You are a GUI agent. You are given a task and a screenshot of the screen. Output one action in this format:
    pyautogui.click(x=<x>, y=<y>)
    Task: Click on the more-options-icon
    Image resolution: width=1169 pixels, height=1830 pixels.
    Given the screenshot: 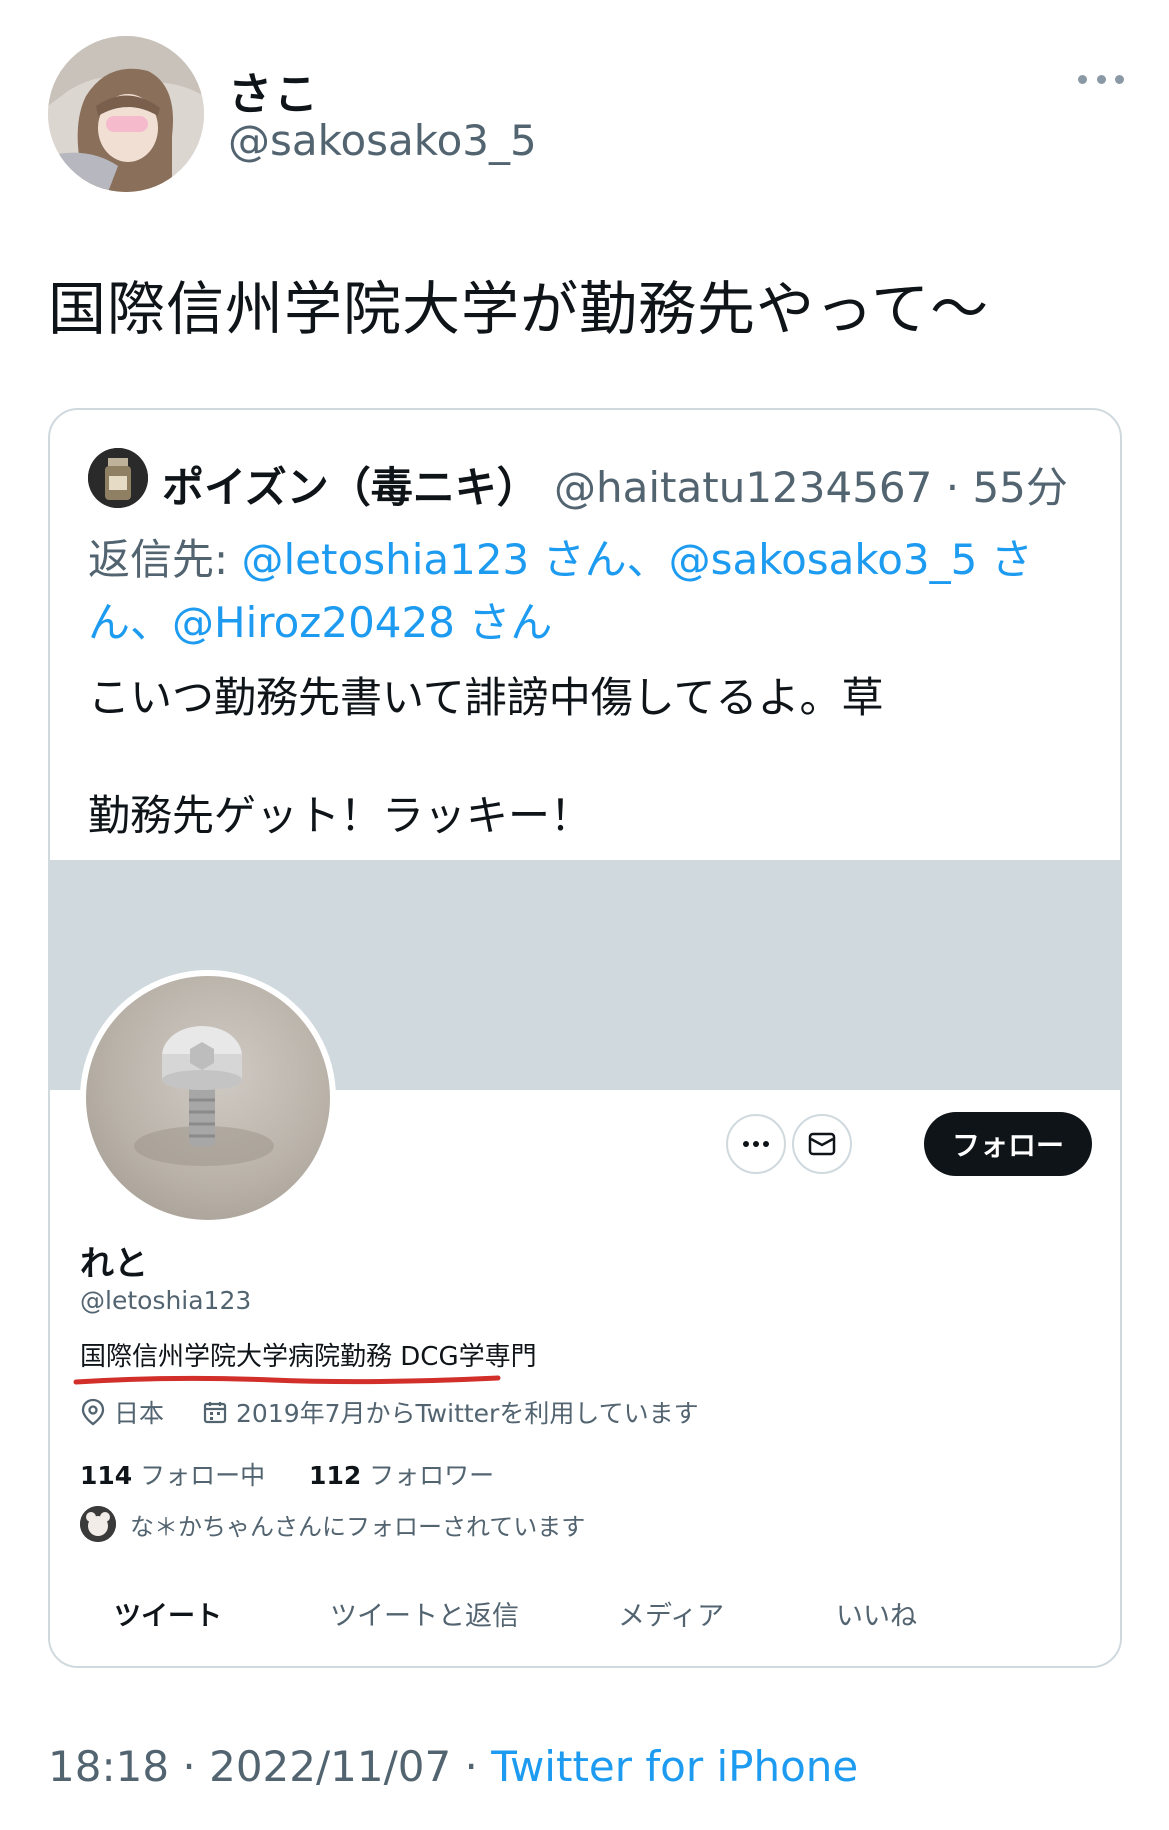 What is the action you would take?
    pyautogui.click(x=1101, y=79)
    